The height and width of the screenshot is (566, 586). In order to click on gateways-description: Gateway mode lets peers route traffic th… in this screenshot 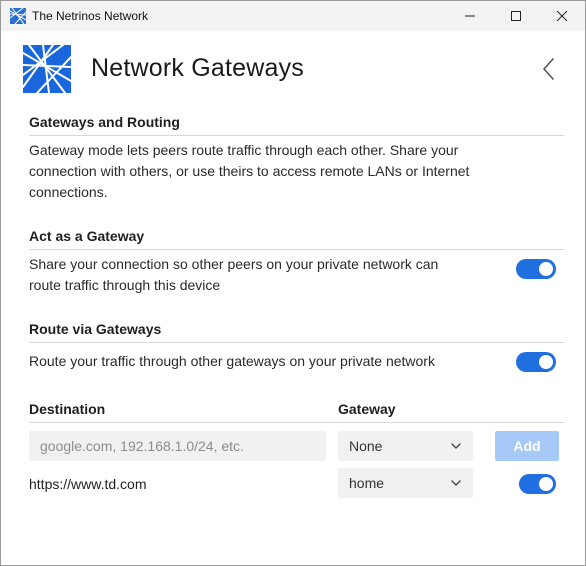, I will do `click(249, 171)`.